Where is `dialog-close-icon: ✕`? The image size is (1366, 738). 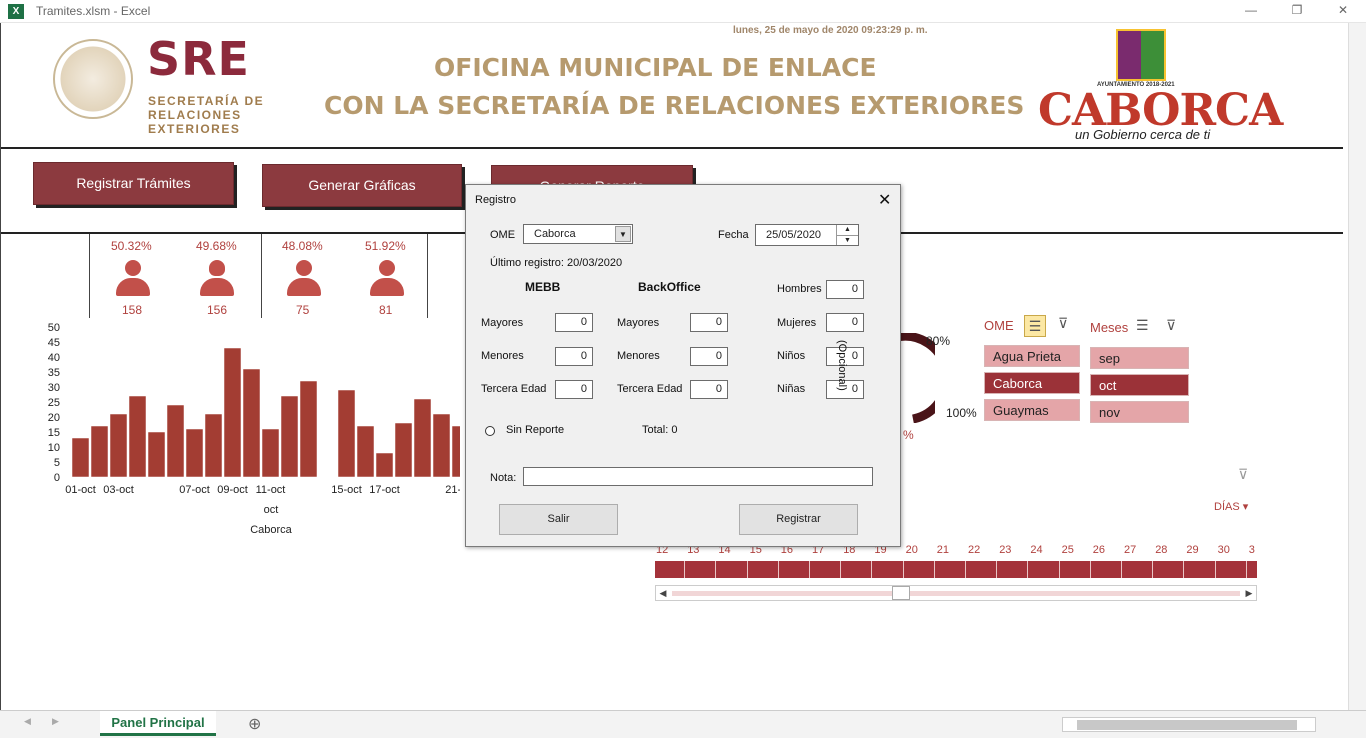
dialog-close-icon: ✕ is located at coordinates (884, 200).